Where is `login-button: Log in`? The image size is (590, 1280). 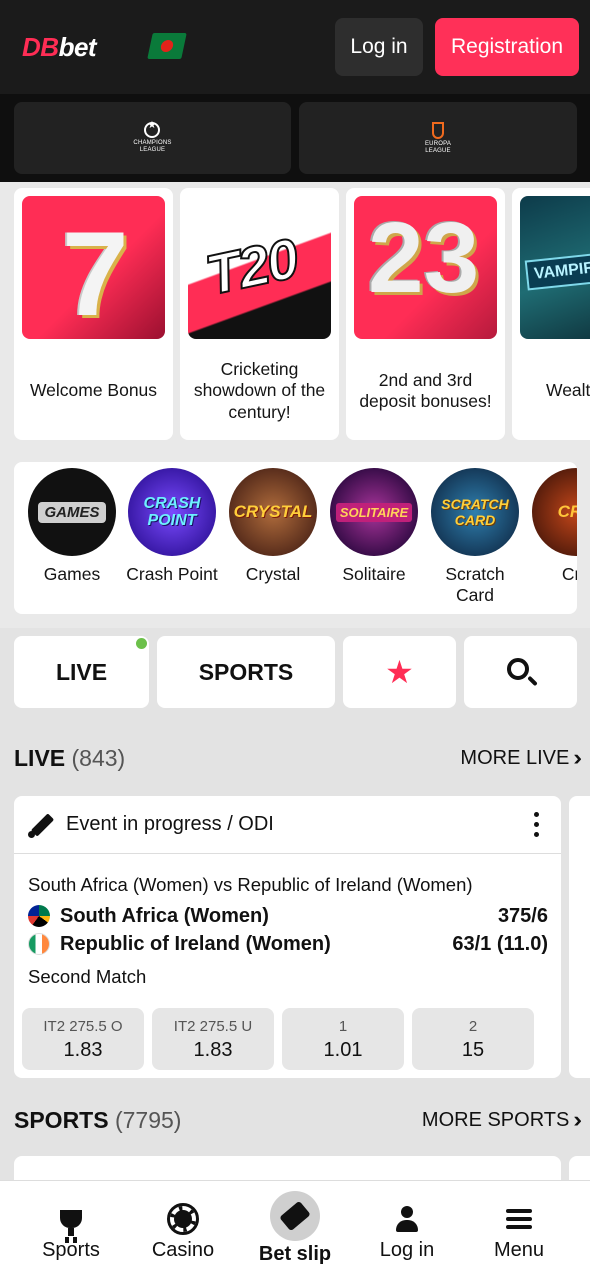 login-button: Log in is located at coordinates (379, 47).